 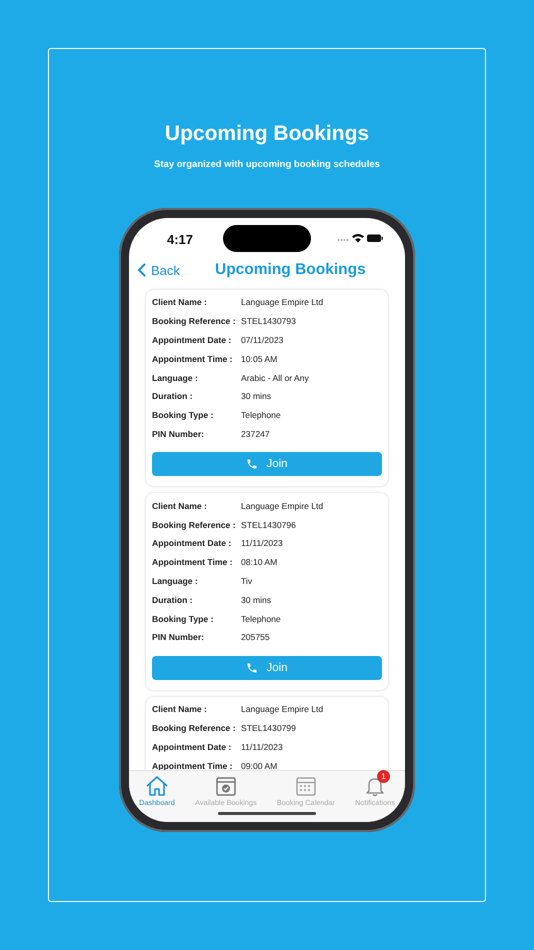 What do you see at coordinates (255, 637) in the screenshot?
I see `field-value: 205755` at bounding box center [255, 637].